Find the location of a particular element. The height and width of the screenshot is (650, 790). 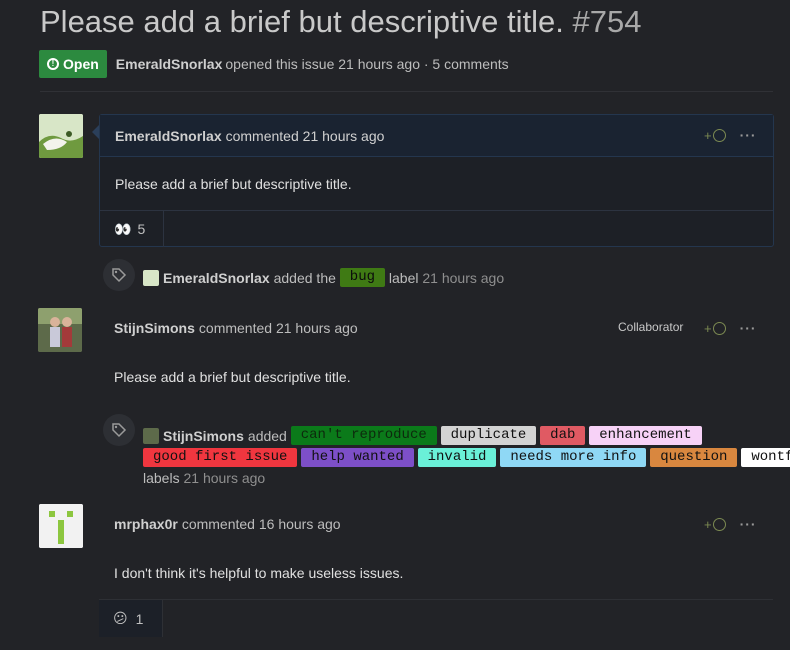

confused-face-icon: 😕 is located at coordinates (120, 618).